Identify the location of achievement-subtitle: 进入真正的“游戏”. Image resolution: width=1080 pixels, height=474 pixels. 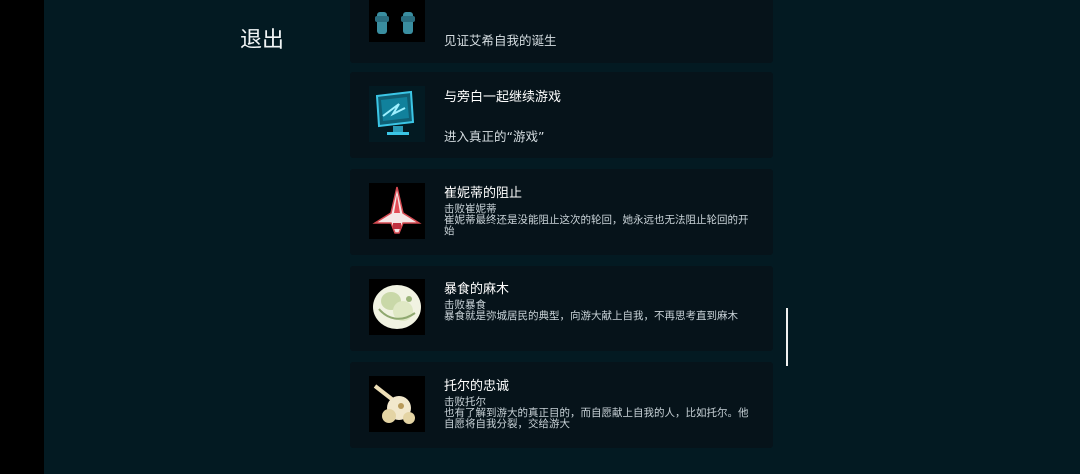
(494, 136).